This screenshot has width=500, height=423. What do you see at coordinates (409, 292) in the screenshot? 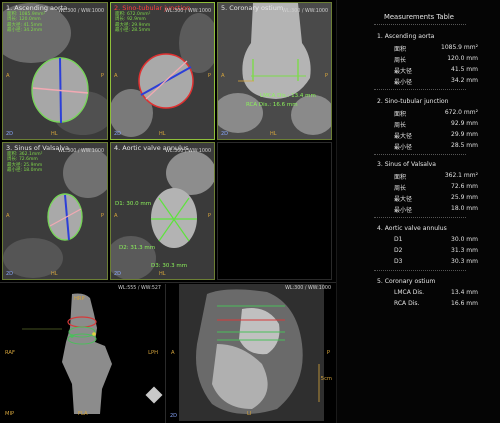
I see `row-key: LMCA Dis.` at bounding box center [409, 292].